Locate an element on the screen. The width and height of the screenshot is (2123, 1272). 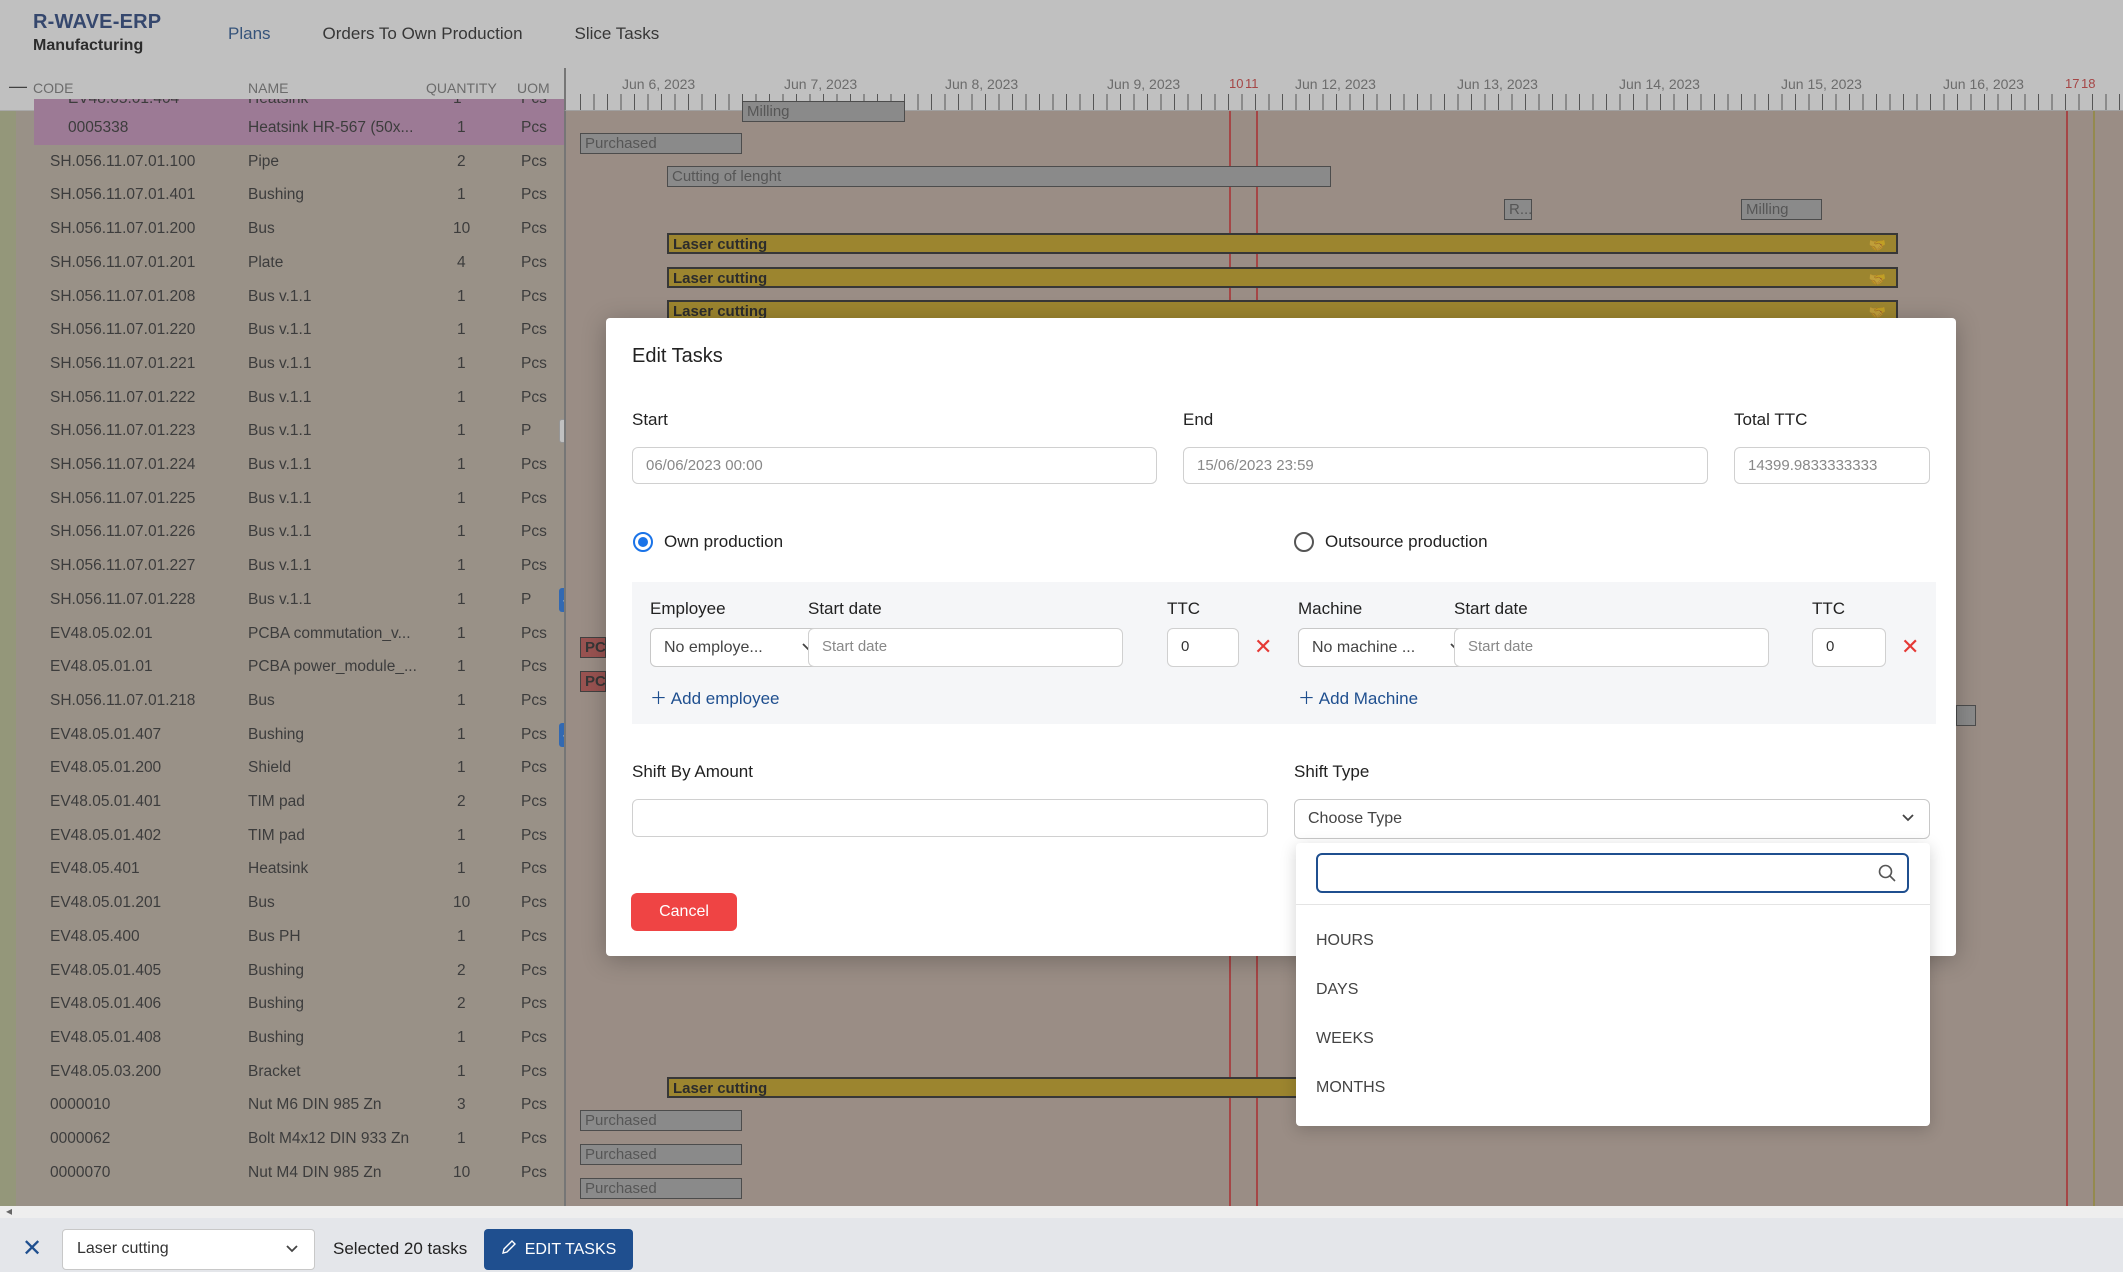
table-row: EV48.05.01.407 Bushing 1 Pcs is located at coordinates (308, 735).